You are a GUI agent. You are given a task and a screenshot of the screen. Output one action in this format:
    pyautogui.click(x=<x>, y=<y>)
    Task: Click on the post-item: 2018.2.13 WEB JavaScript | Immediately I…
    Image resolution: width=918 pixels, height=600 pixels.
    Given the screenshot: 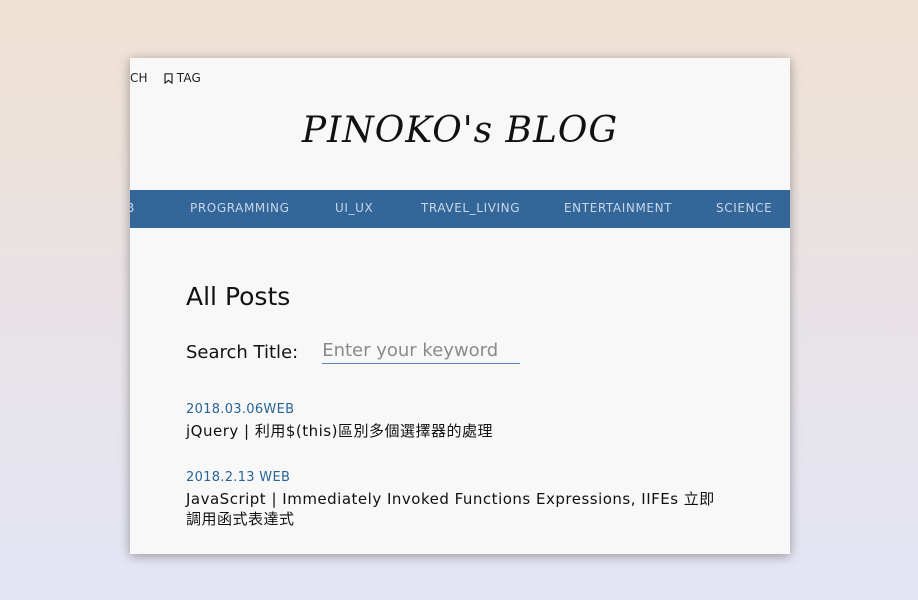 What is the action you would take?
    pyautogui.click(x=456, y=499)
    